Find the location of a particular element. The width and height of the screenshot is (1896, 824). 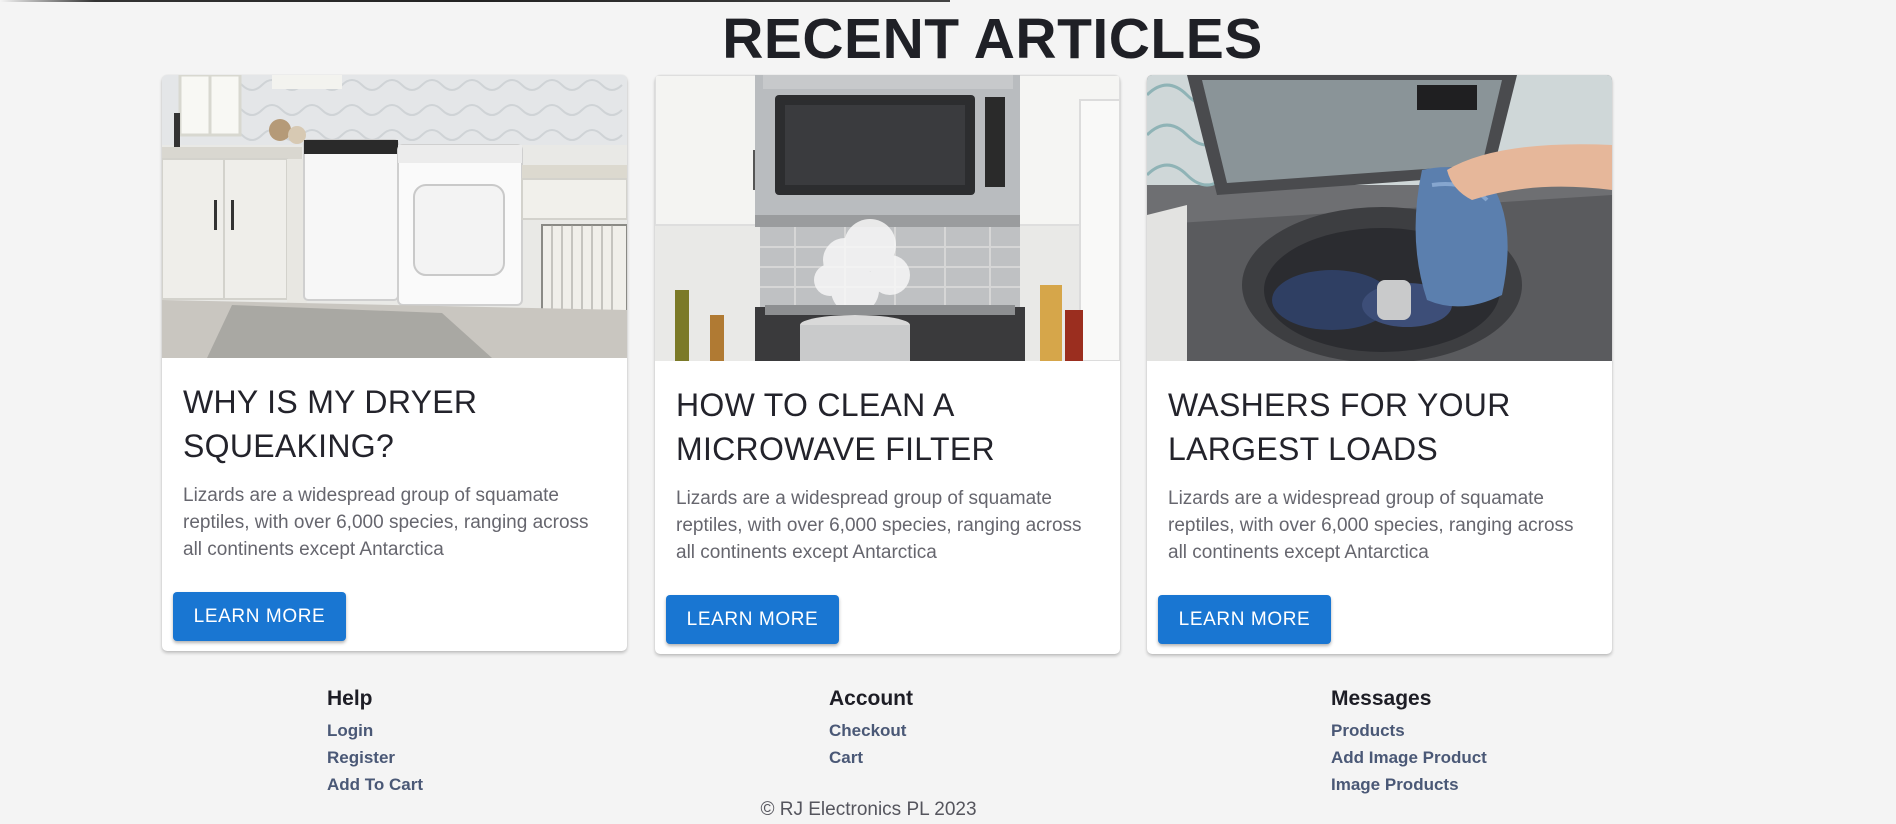

footer-link-cart: Cart is located at coordinates (871, 757).